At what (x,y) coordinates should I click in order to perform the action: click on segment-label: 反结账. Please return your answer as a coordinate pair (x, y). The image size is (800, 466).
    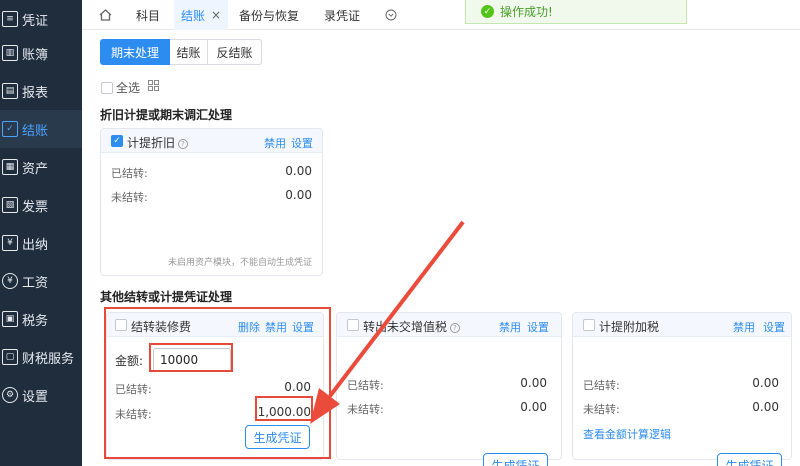
    Looking at the image, I should click on (234, 52).